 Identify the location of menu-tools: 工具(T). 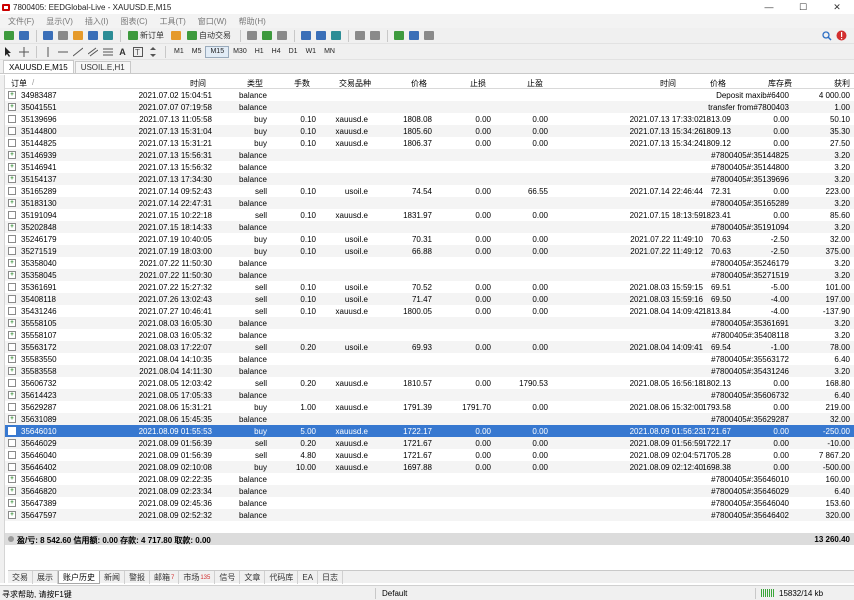
(173, 21).